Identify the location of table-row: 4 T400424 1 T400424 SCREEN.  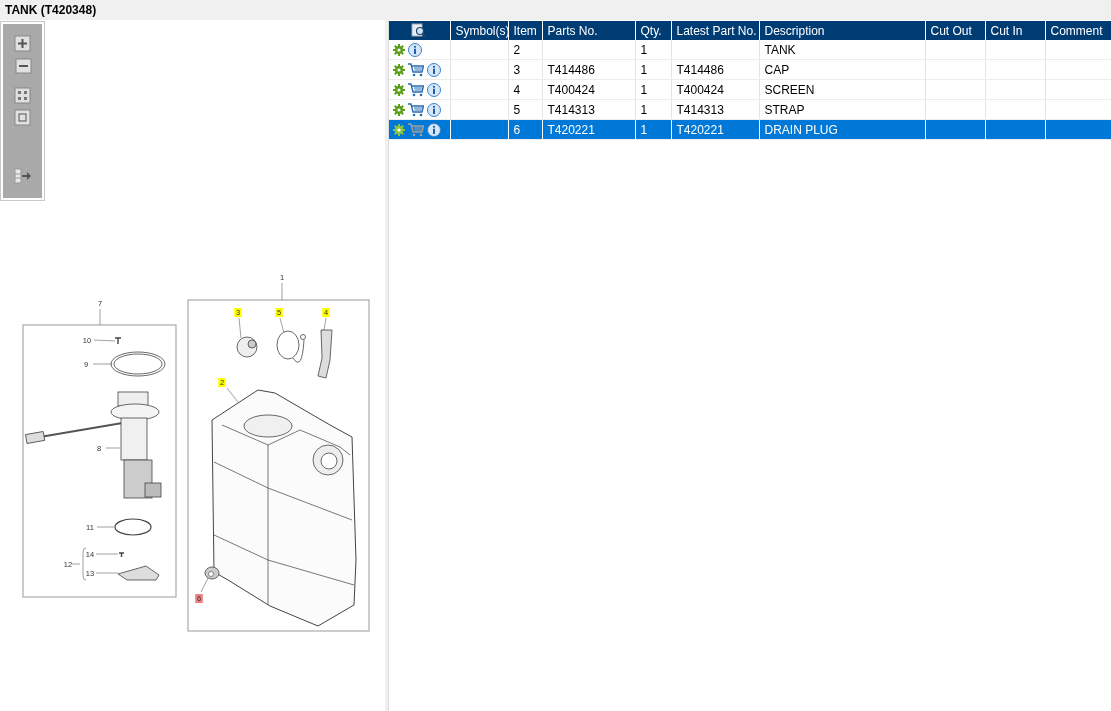
(750, 89).